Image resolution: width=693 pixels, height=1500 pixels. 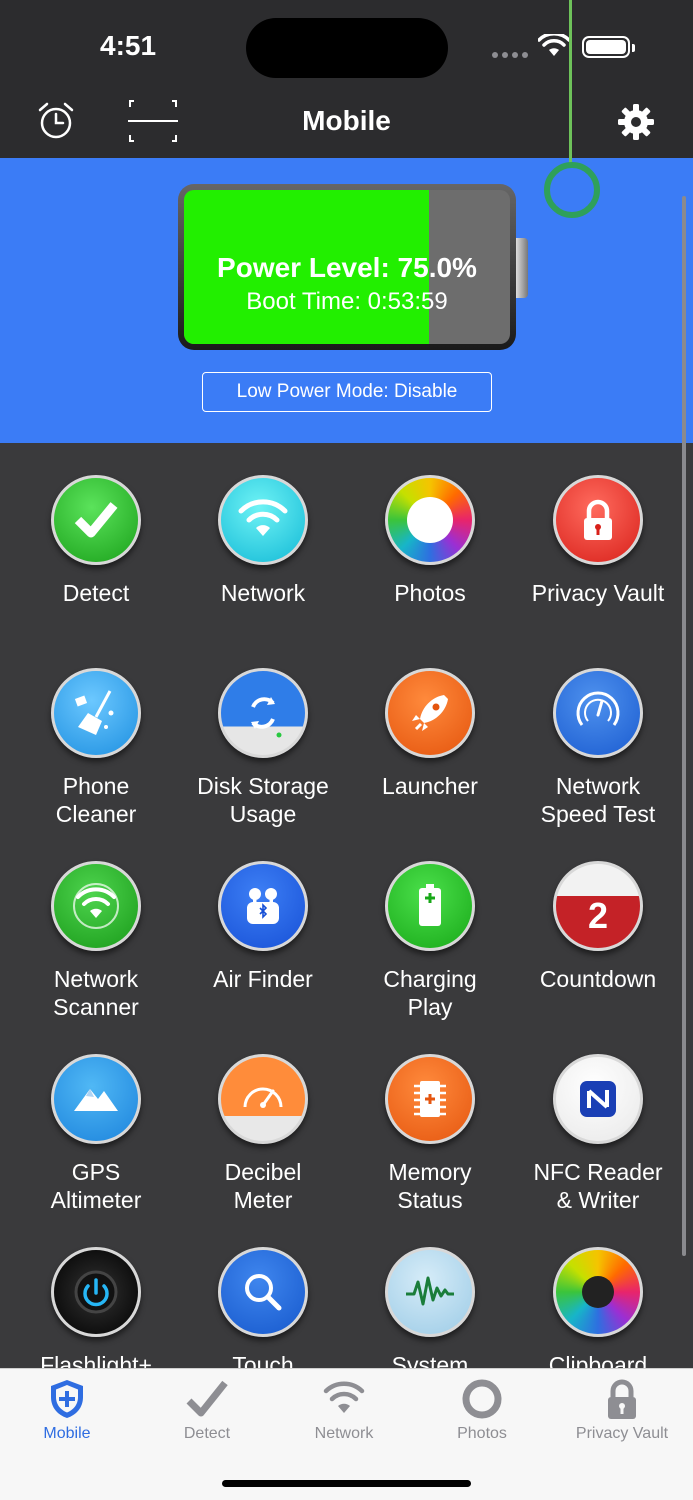 What do you see at coordinates (263, 800) in the screenshot?
I see `tile-label: Disk Storage Usage` at bounding box center [263, 800].